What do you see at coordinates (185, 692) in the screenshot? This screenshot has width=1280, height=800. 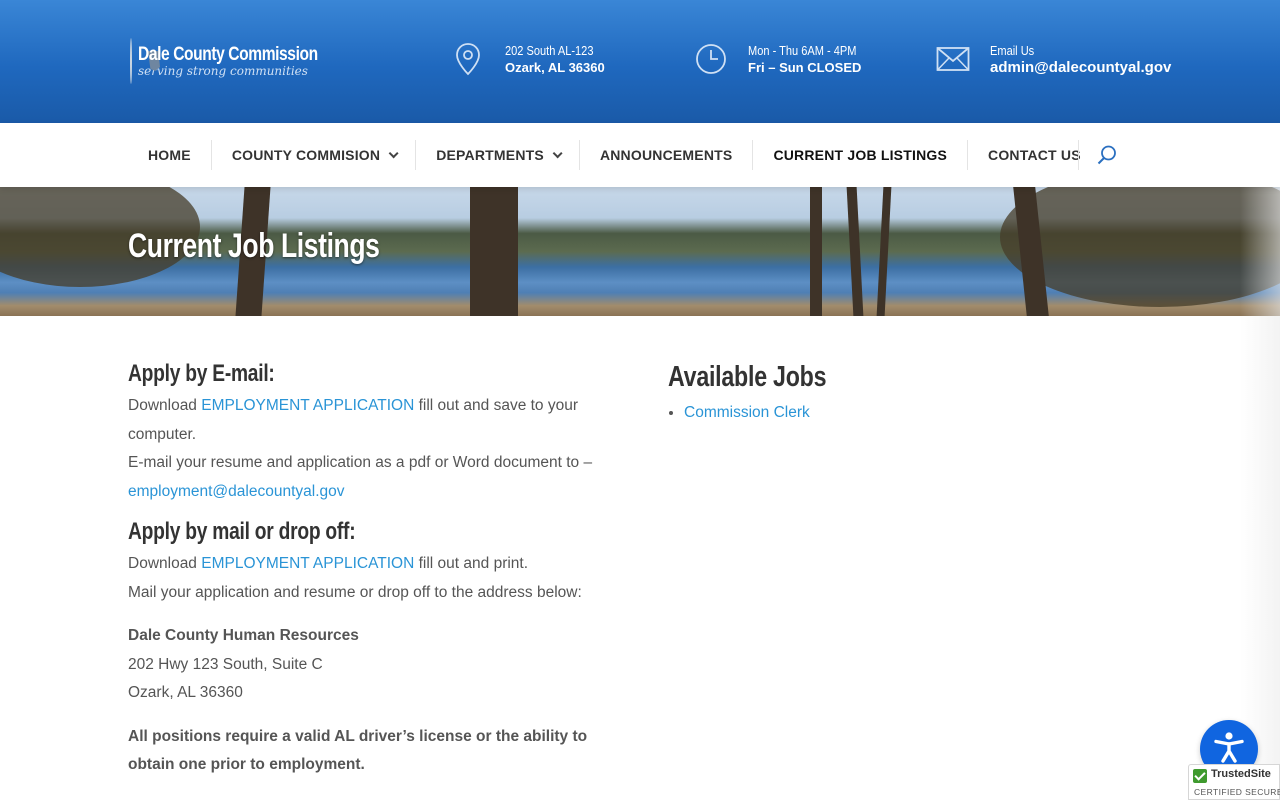 I see `hr-address-line-2: Ozark, AL 36360` at bounding box center [185, 692].